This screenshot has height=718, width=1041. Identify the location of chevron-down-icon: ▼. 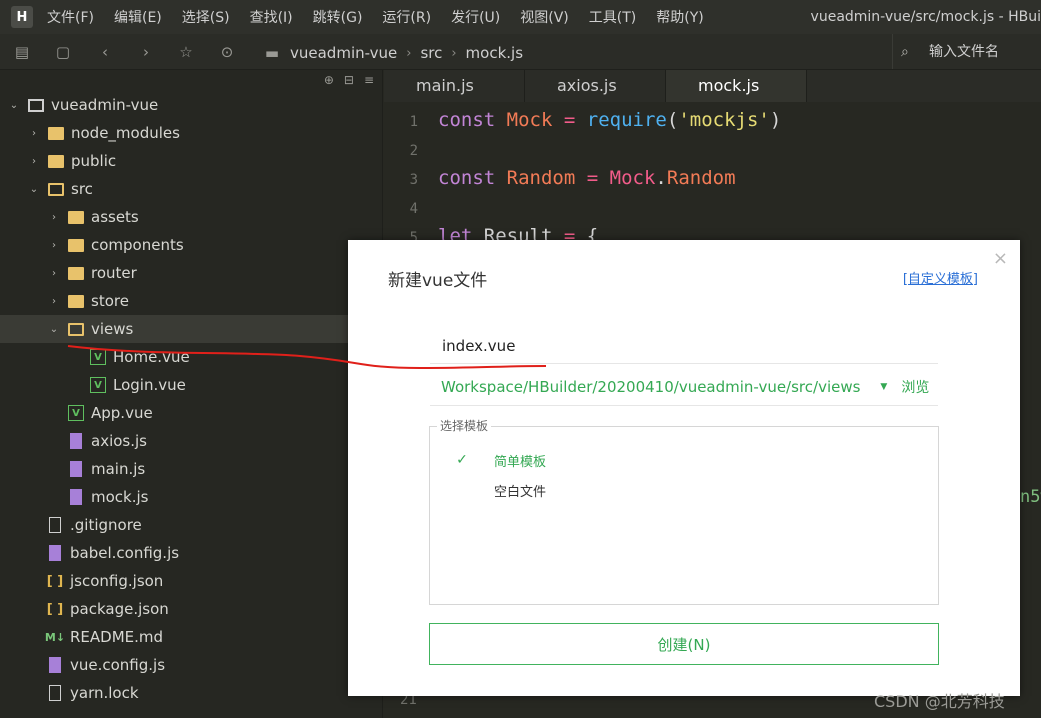
(883, 387).